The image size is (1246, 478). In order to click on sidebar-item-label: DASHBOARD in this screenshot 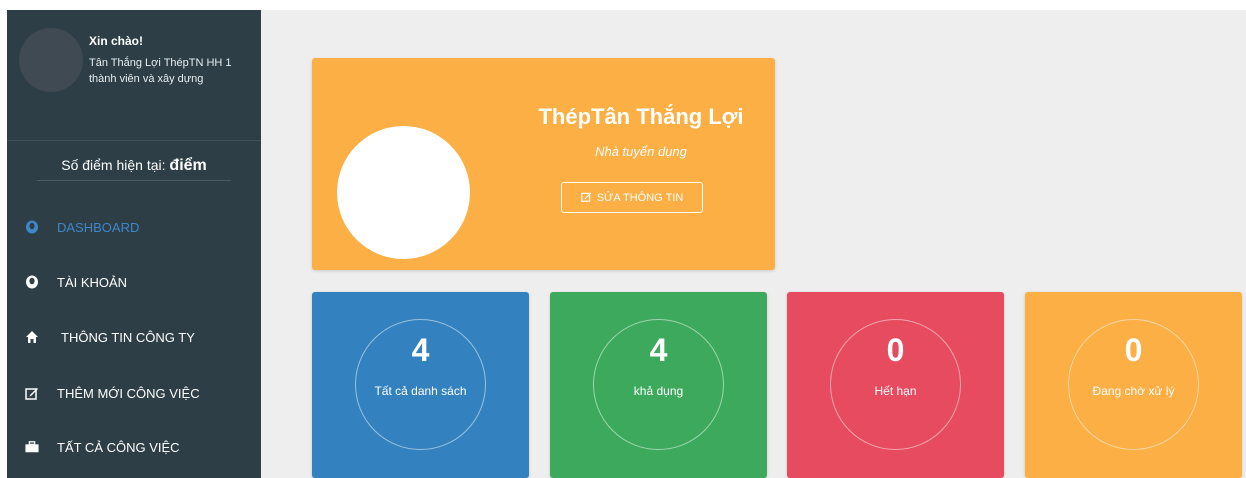, I will do `click(98, 227)`.